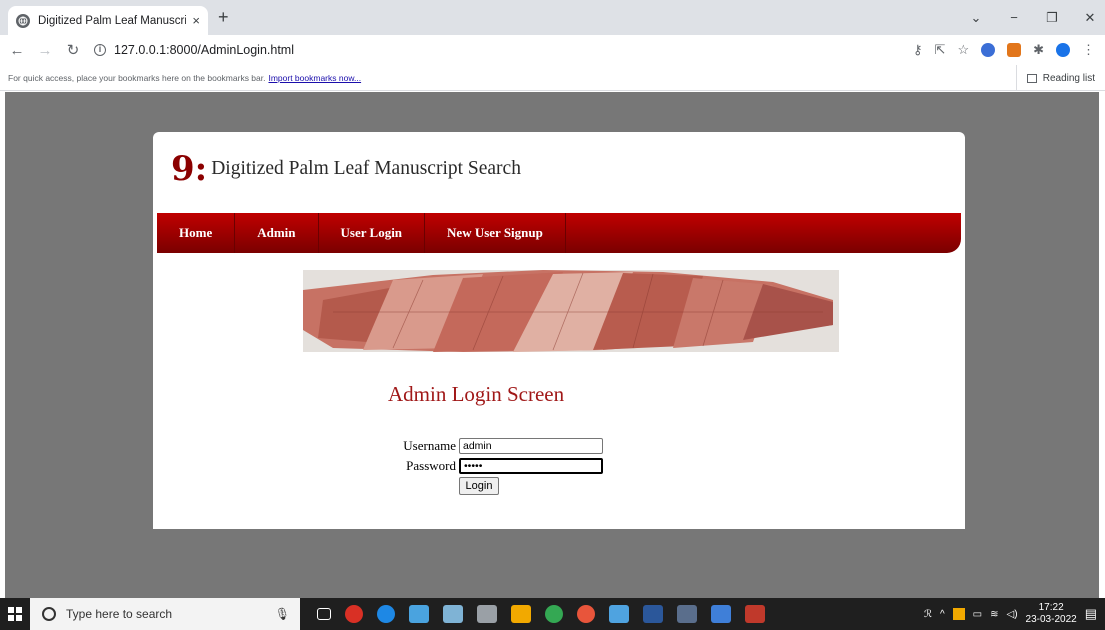 The image size is (1105, 630). What do you see at coordinates (354, 614) in the screenshot?
I see `app-icon-red` at bounding box center [354, 614].